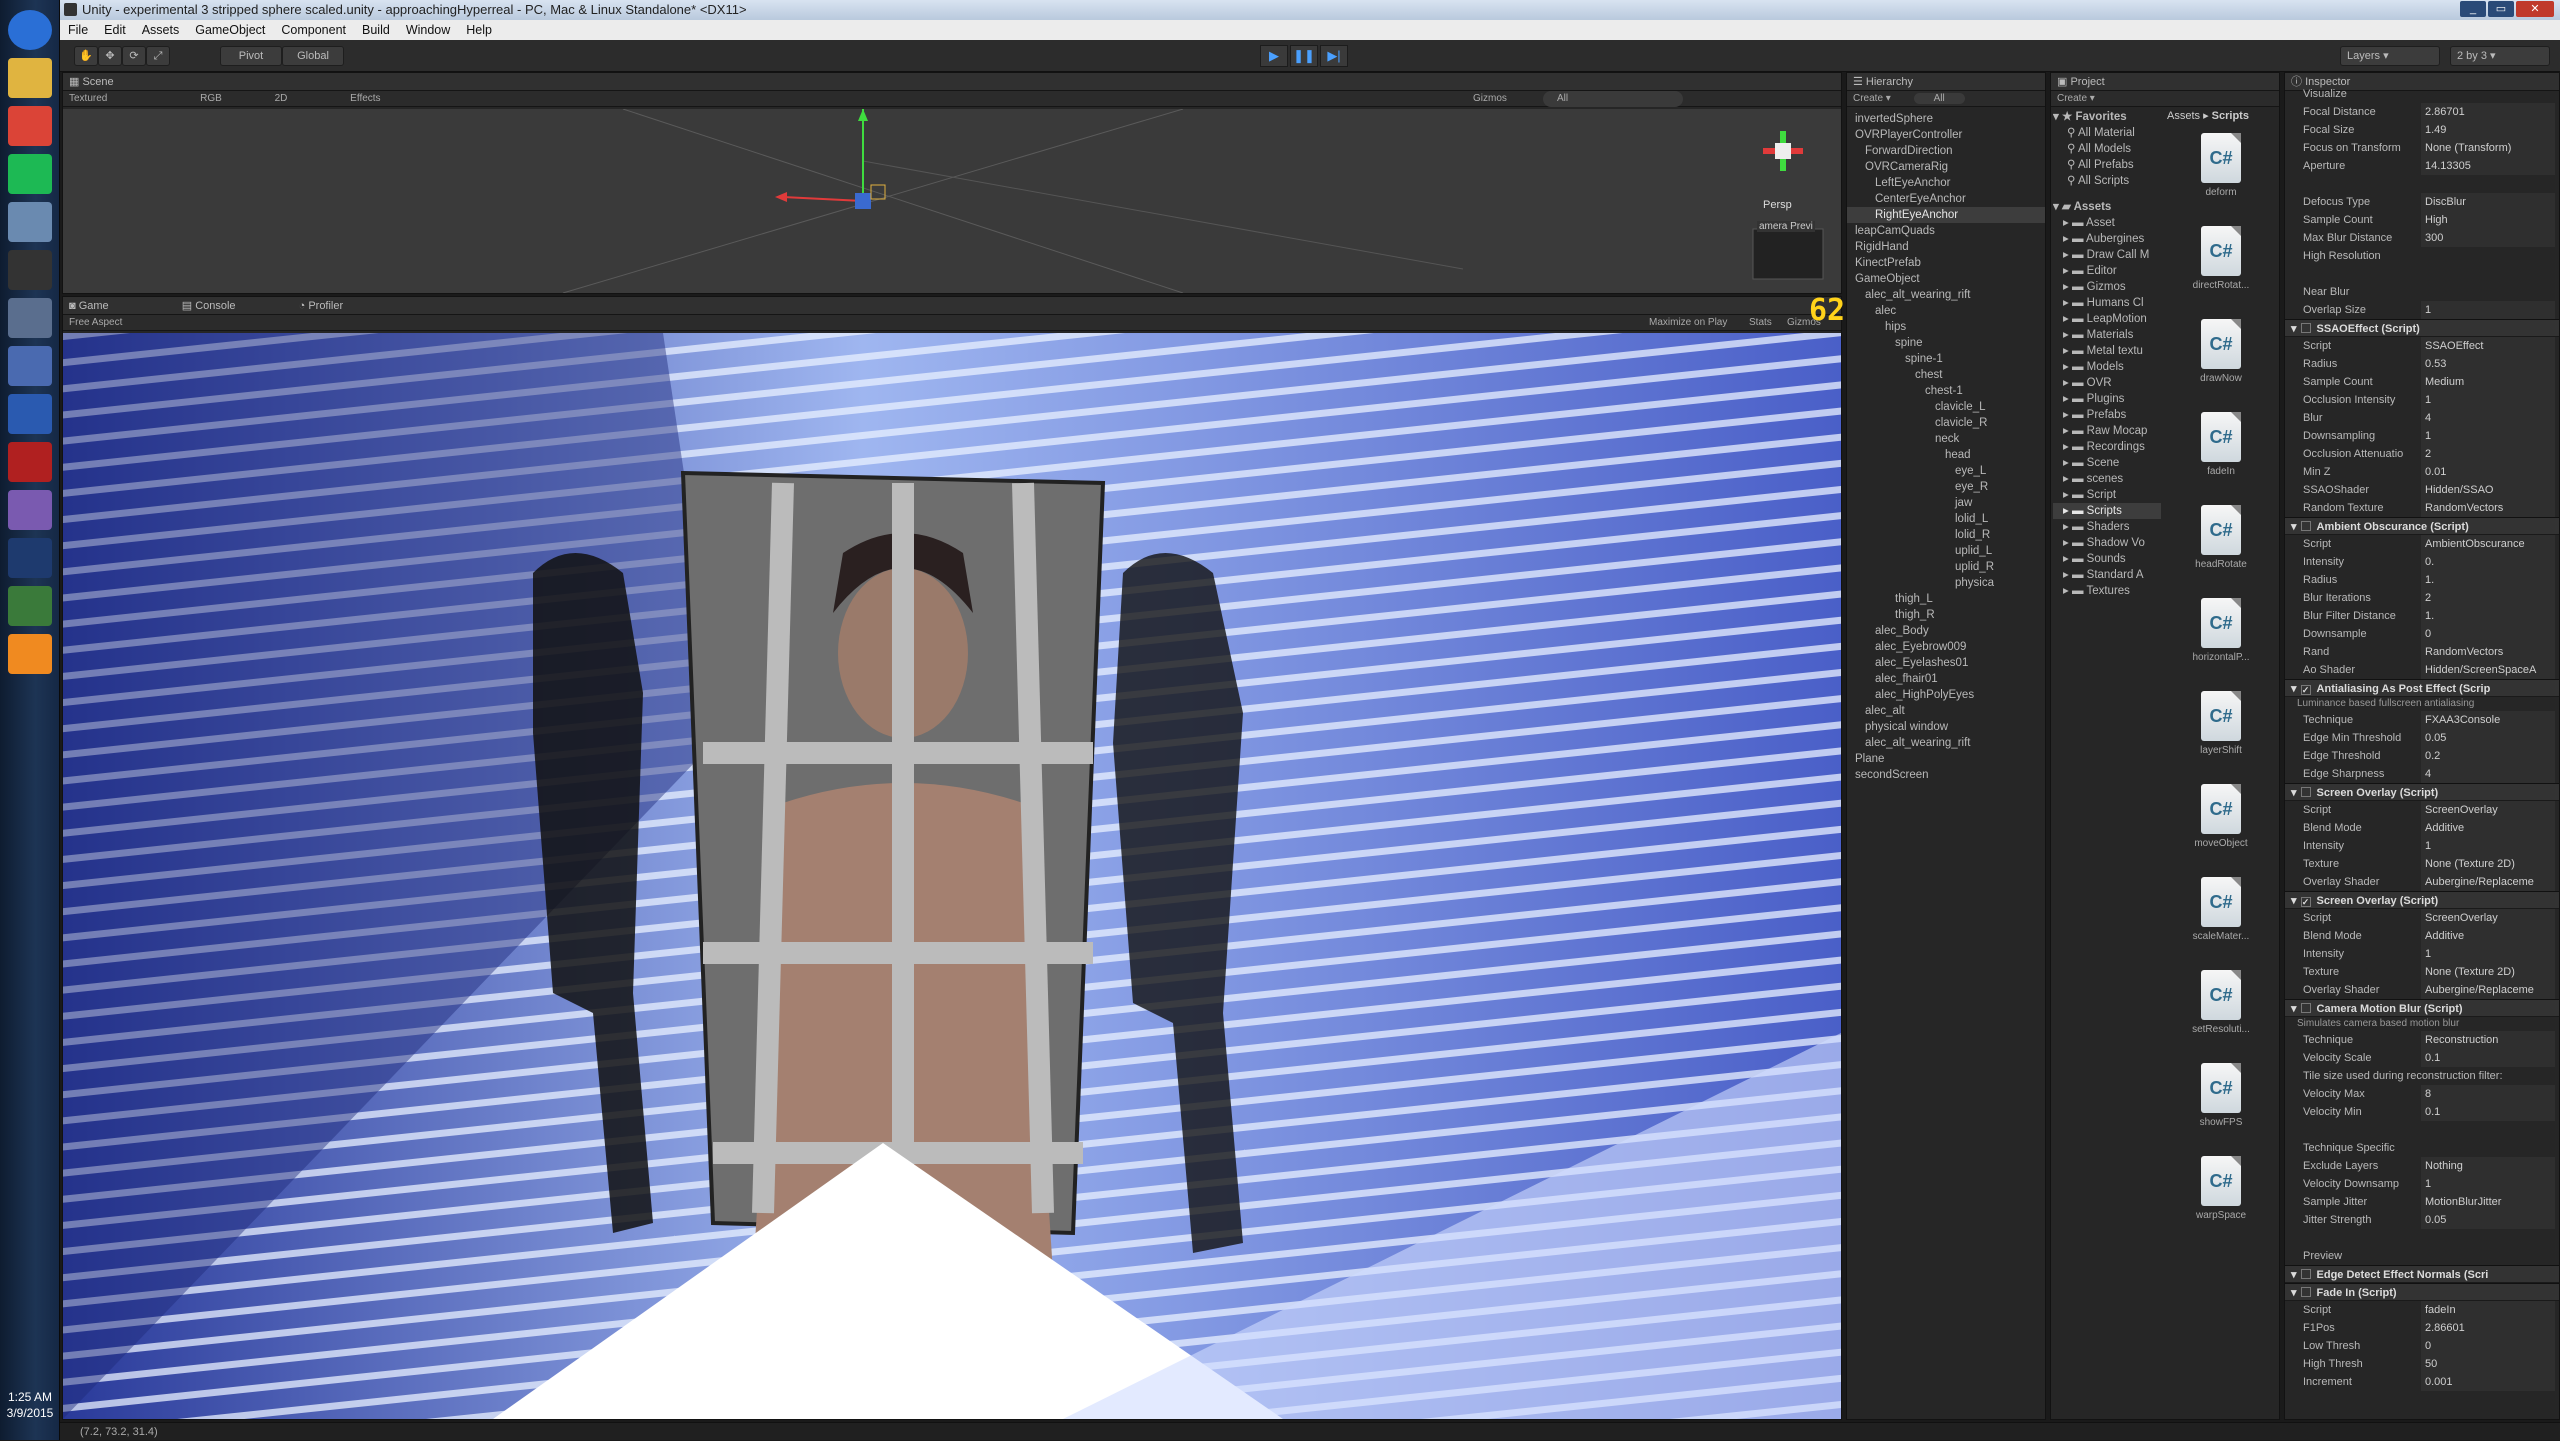  What do you see at coordinates (1946, 631) in the screenshot?
I see `hierarchy-item: alec_Body` at bounding box center [1946, 631].